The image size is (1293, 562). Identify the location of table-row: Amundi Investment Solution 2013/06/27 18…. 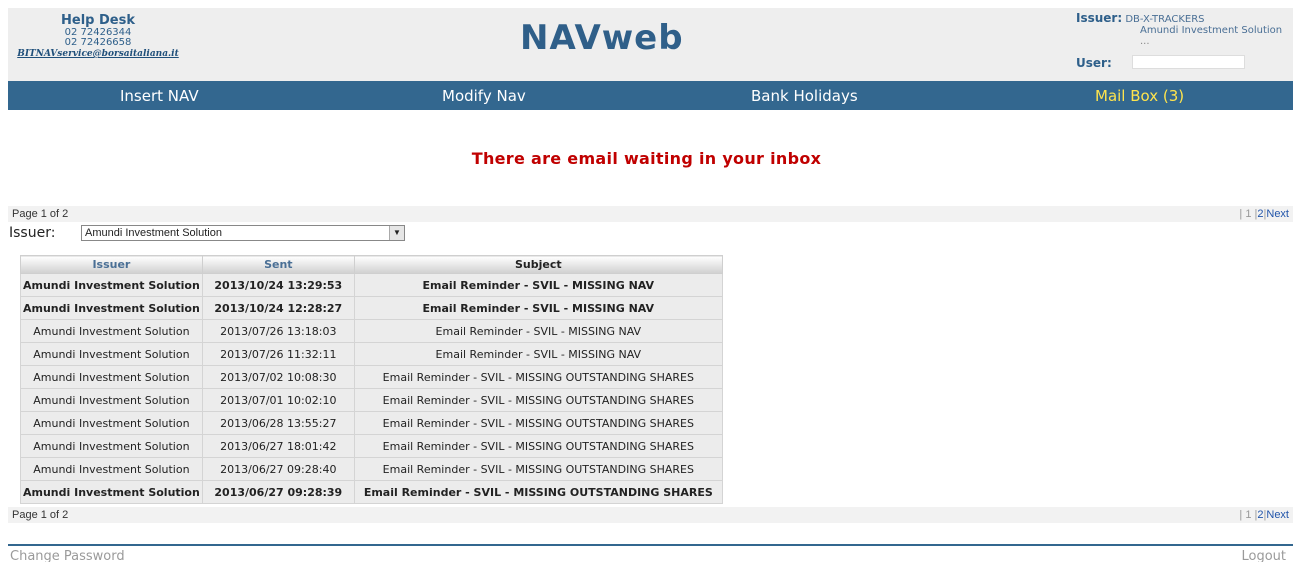
(371, 446).